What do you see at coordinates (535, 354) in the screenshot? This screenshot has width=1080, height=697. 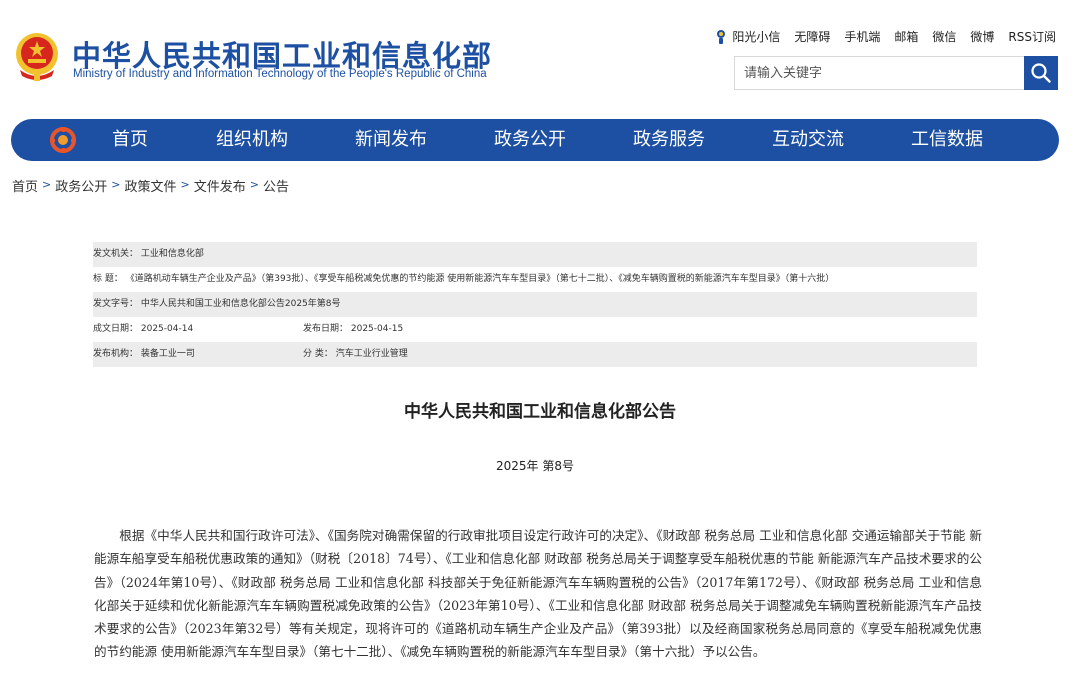 I see `info-row-publisher: 发布机构： 装备工业一司 分 类： 汽车工业行业管理` at bounding box center [535, 354].